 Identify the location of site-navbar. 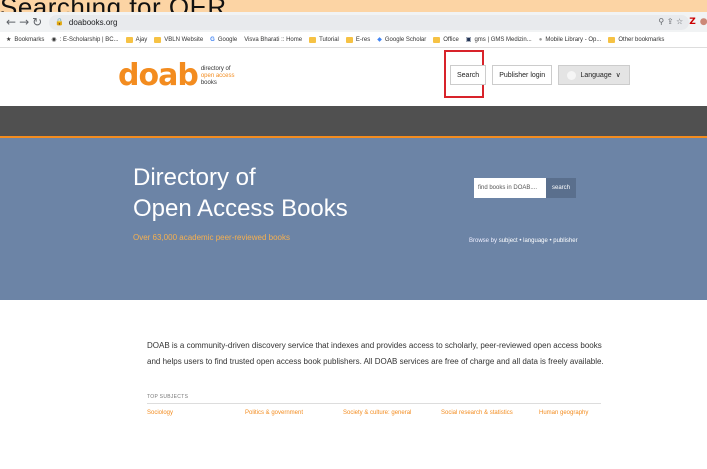
(353, 122).